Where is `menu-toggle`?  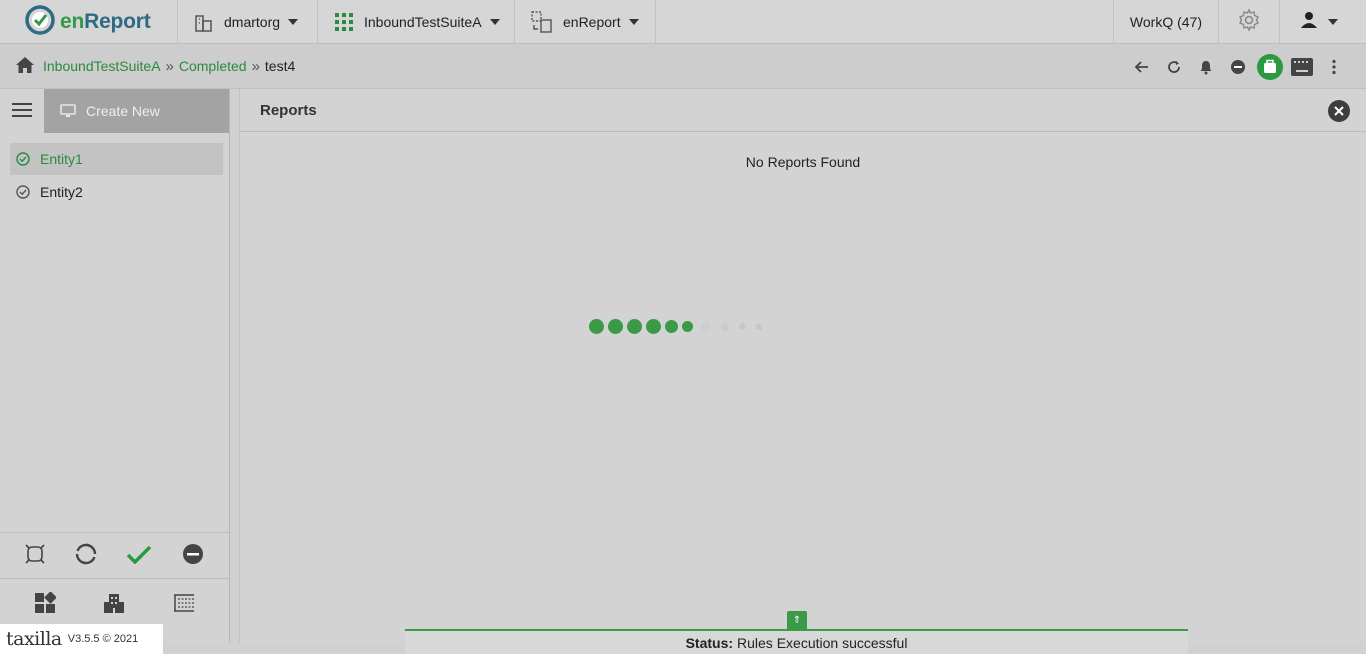 menu-toggle is located at coordinates (22, 111).